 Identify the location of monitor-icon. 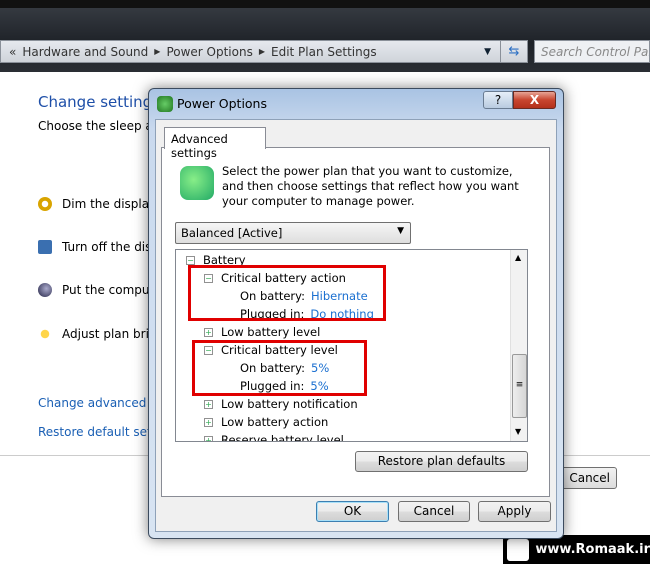
(45, 247).